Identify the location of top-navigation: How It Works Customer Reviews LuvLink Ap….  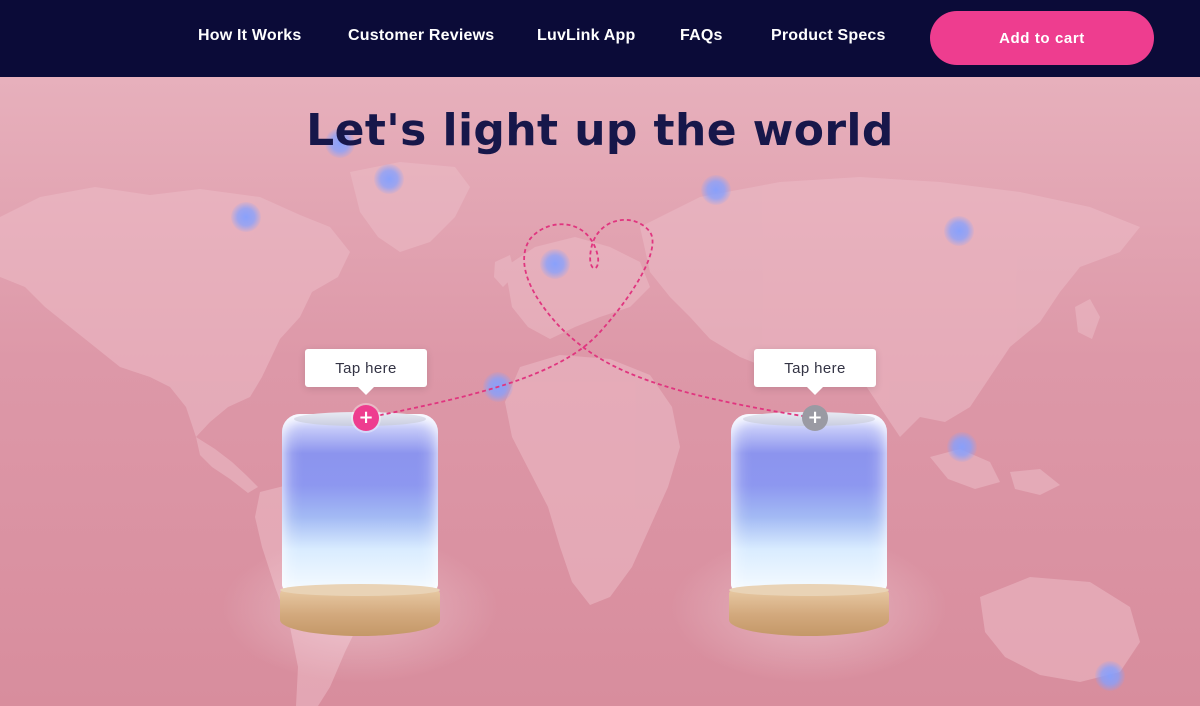
(600, 38).